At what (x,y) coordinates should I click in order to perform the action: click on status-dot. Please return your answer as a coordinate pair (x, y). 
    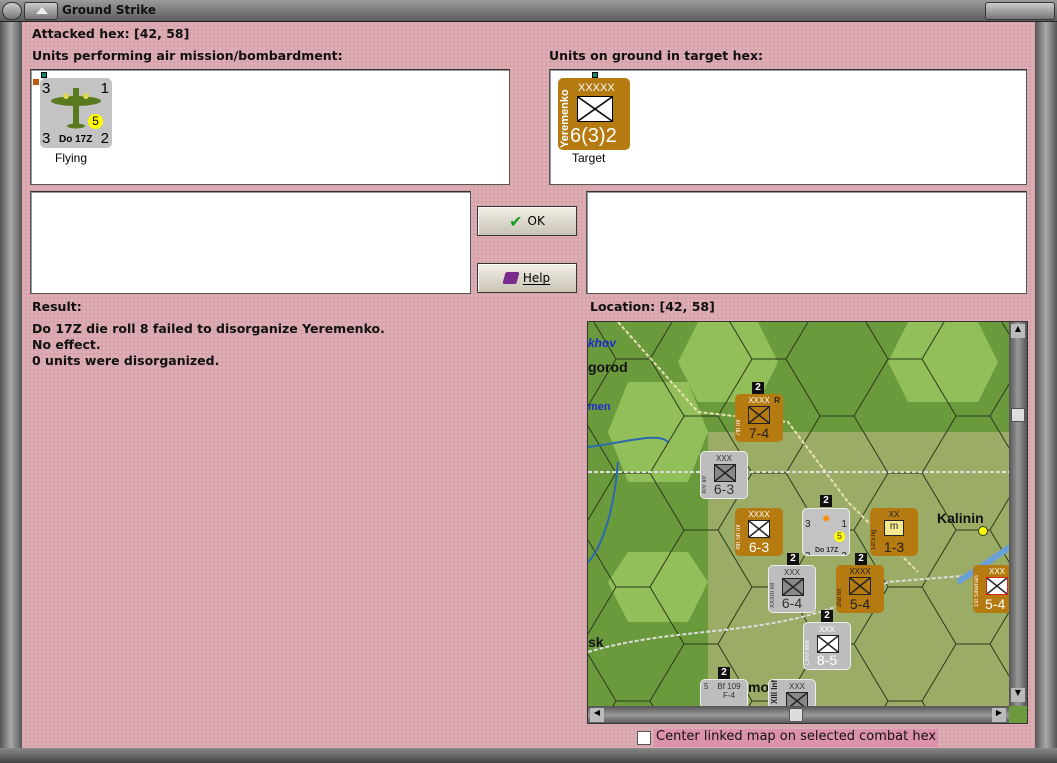
    Looking at the image, I should click on (36, 82).